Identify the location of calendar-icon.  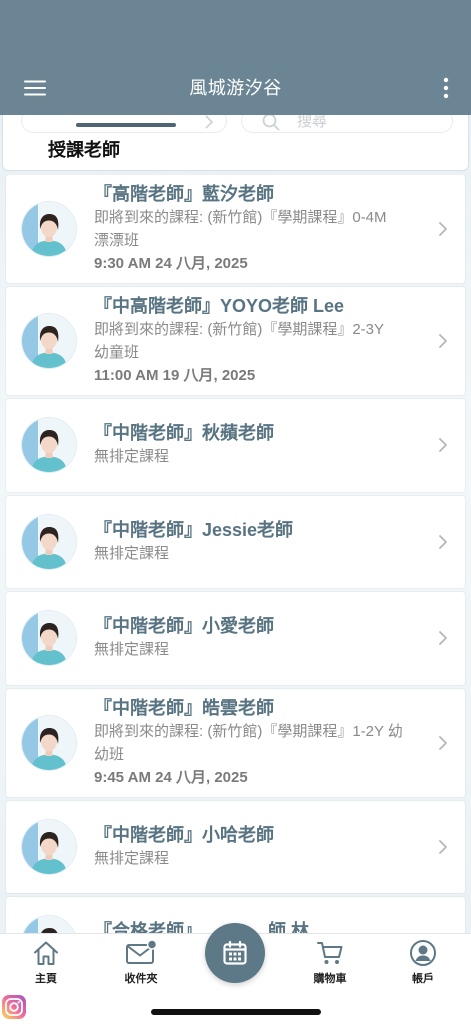
(235, 952).